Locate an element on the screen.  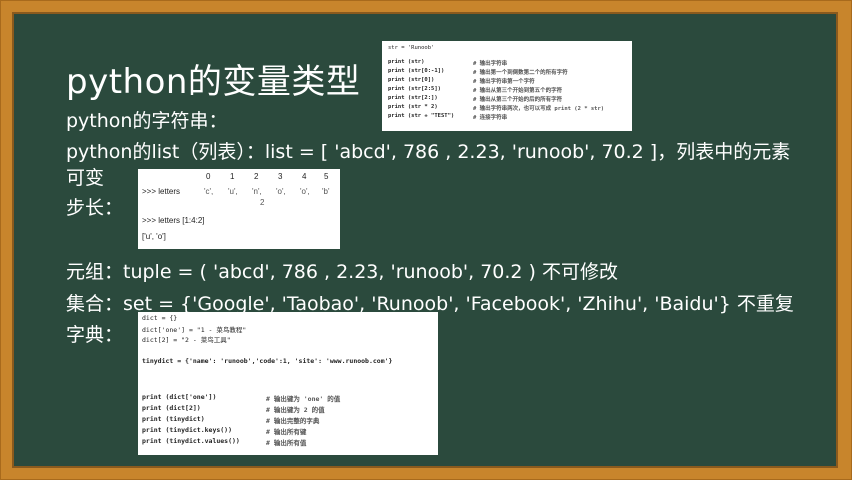
code-line: print (tinydict.keys()) # 输出所有键 is located at coordinates (224, 431).